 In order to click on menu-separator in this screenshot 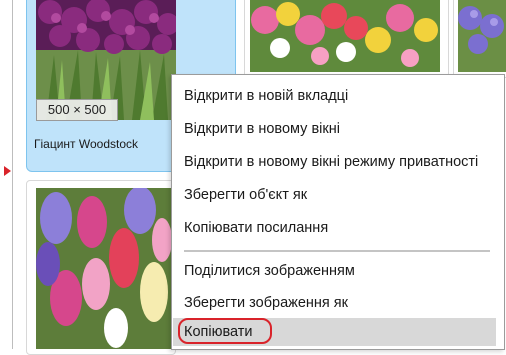, I will do `click(337, 251)`.